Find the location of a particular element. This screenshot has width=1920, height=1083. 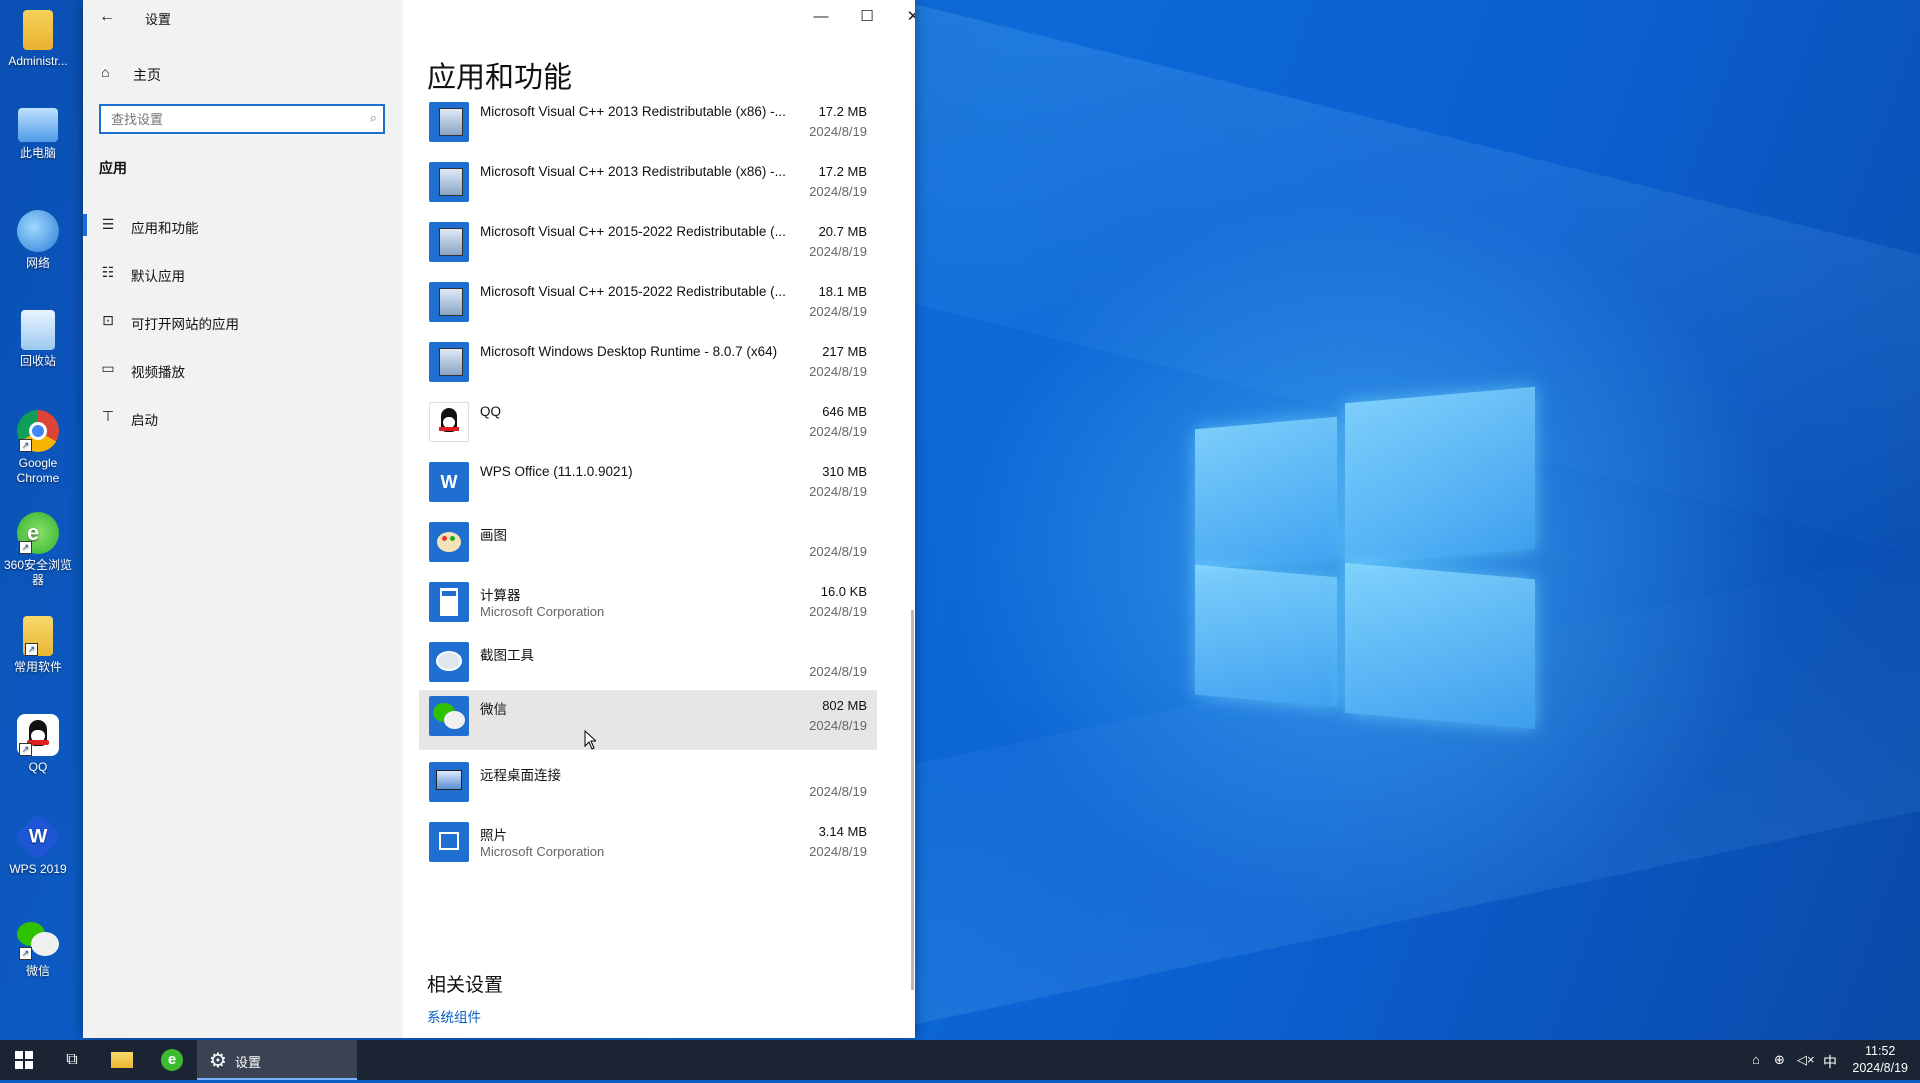

desktop-icon-common-software: ↗ 常用软件 is located at coordinates (38, 645).